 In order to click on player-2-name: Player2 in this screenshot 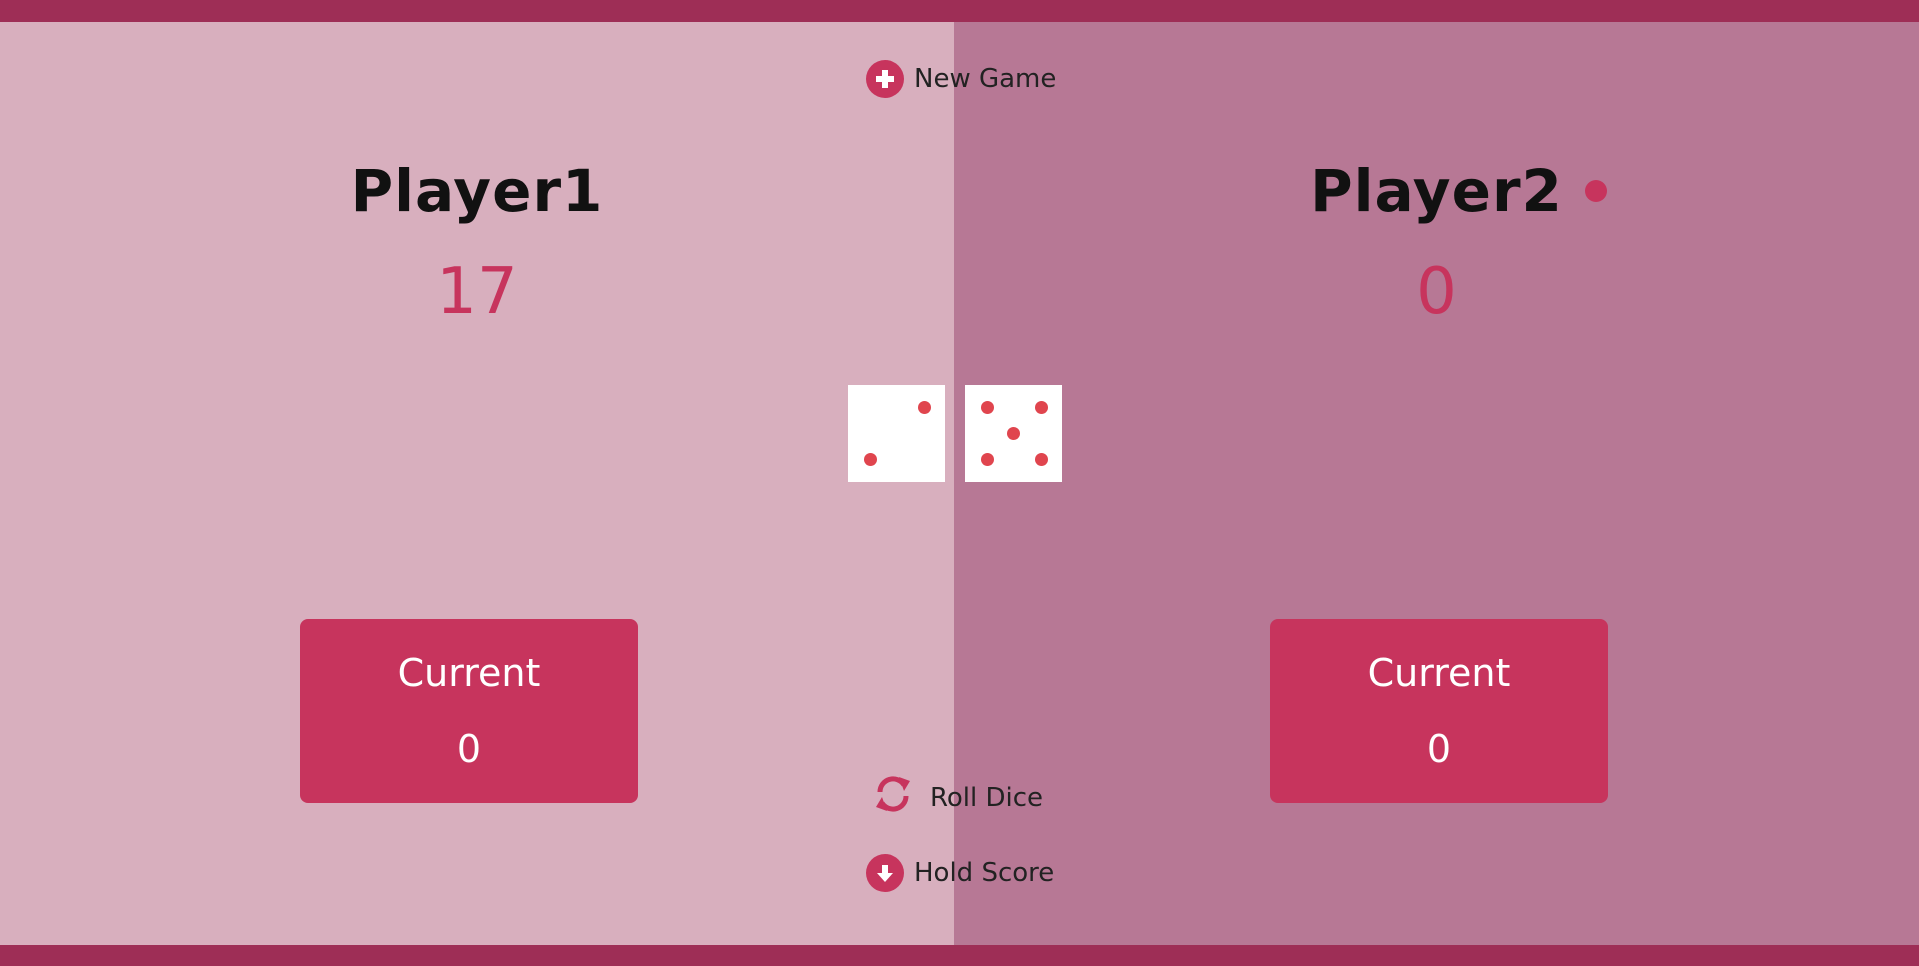, I will do `click(1436, 191)`.